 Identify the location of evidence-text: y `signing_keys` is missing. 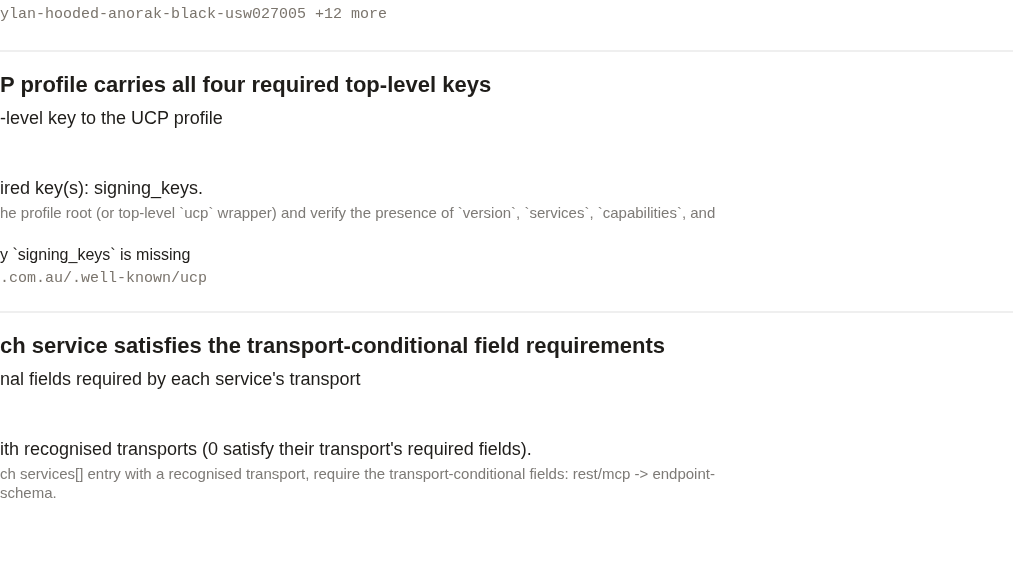
(96, 255).